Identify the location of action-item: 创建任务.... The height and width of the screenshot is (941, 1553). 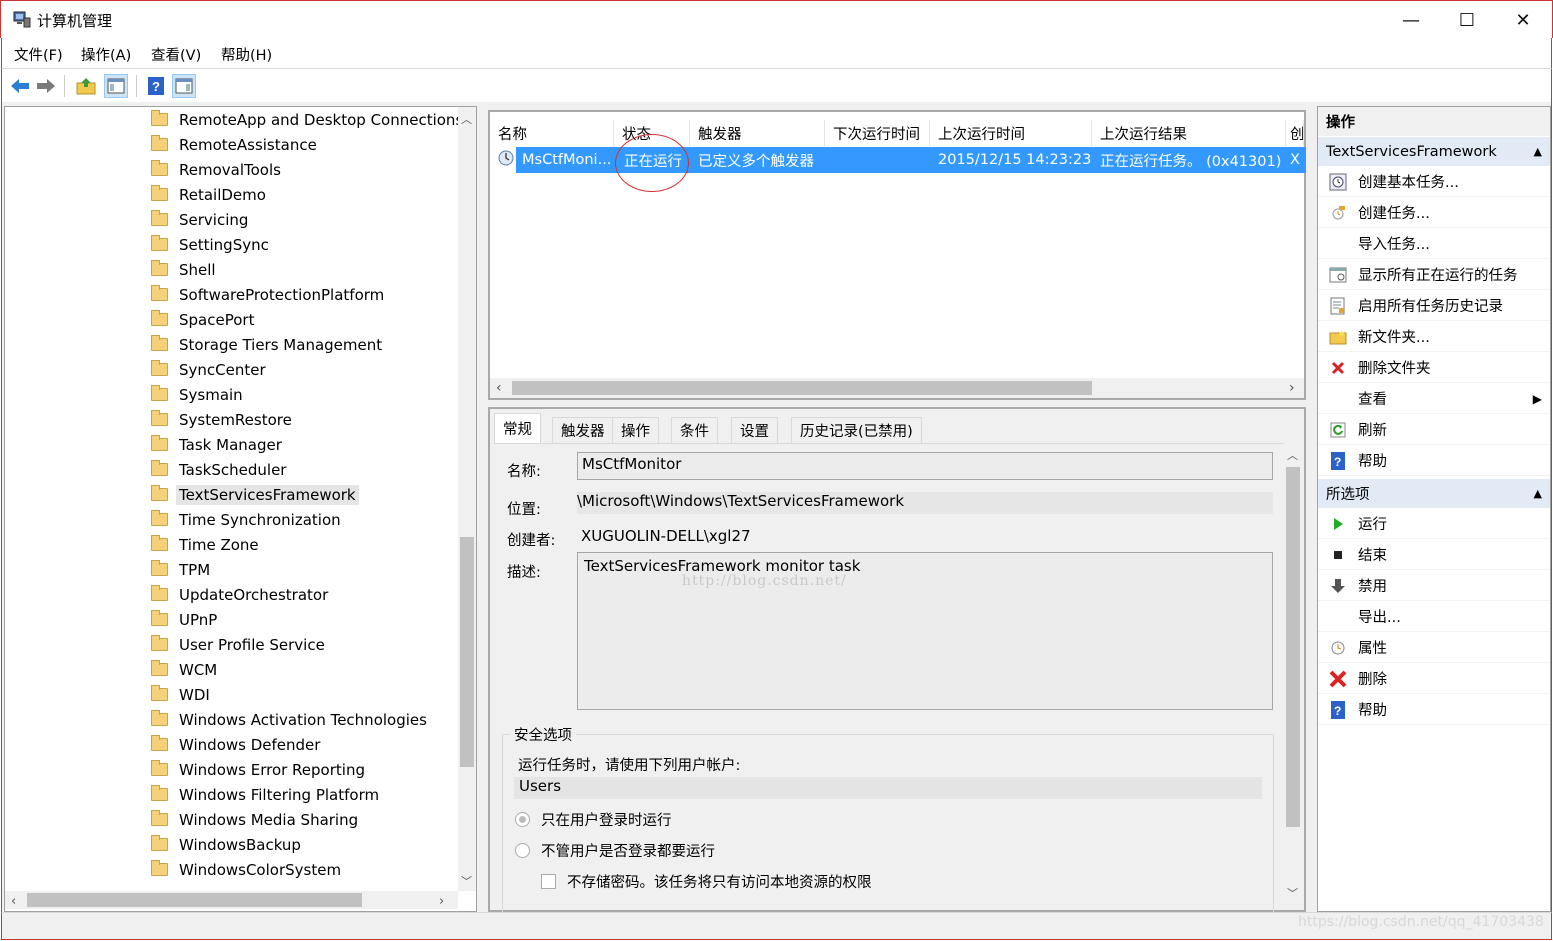
(1434, 213).